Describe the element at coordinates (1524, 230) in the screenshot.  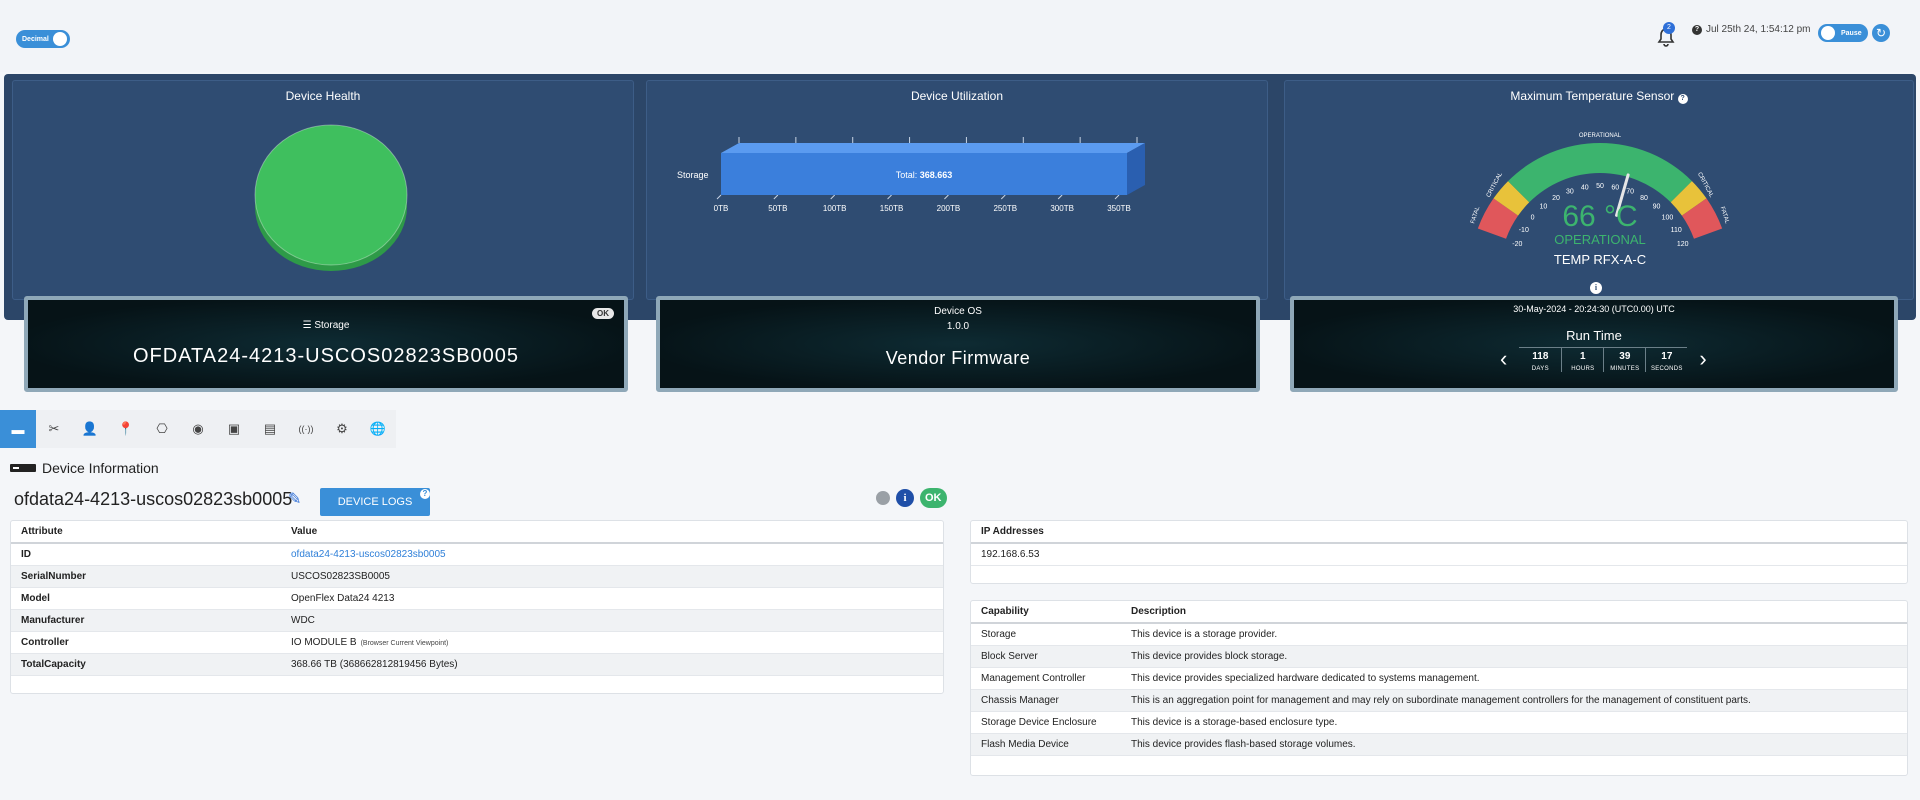
I see `gauge-tick-label: -10` at that location.